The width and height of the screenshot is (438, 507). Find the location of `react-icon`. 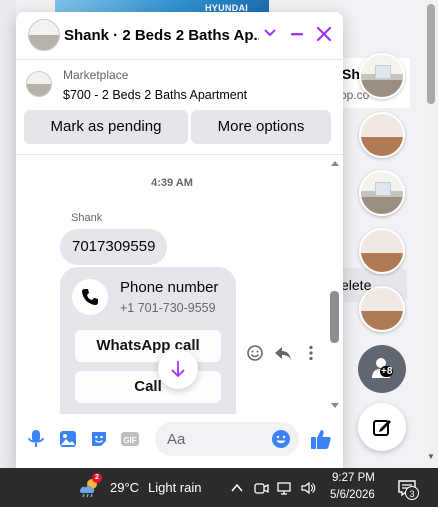

react-icon is located at coordinates (255, 353).